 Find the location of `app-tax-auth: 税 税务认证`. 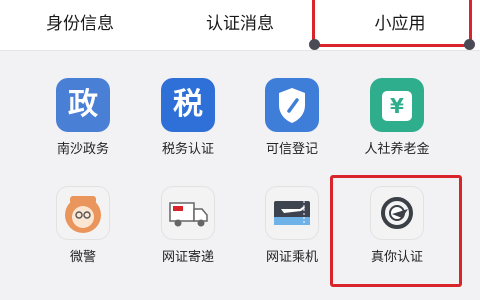

app-tax-auth: 税 税务认证 is located at coordinates (188, 128).